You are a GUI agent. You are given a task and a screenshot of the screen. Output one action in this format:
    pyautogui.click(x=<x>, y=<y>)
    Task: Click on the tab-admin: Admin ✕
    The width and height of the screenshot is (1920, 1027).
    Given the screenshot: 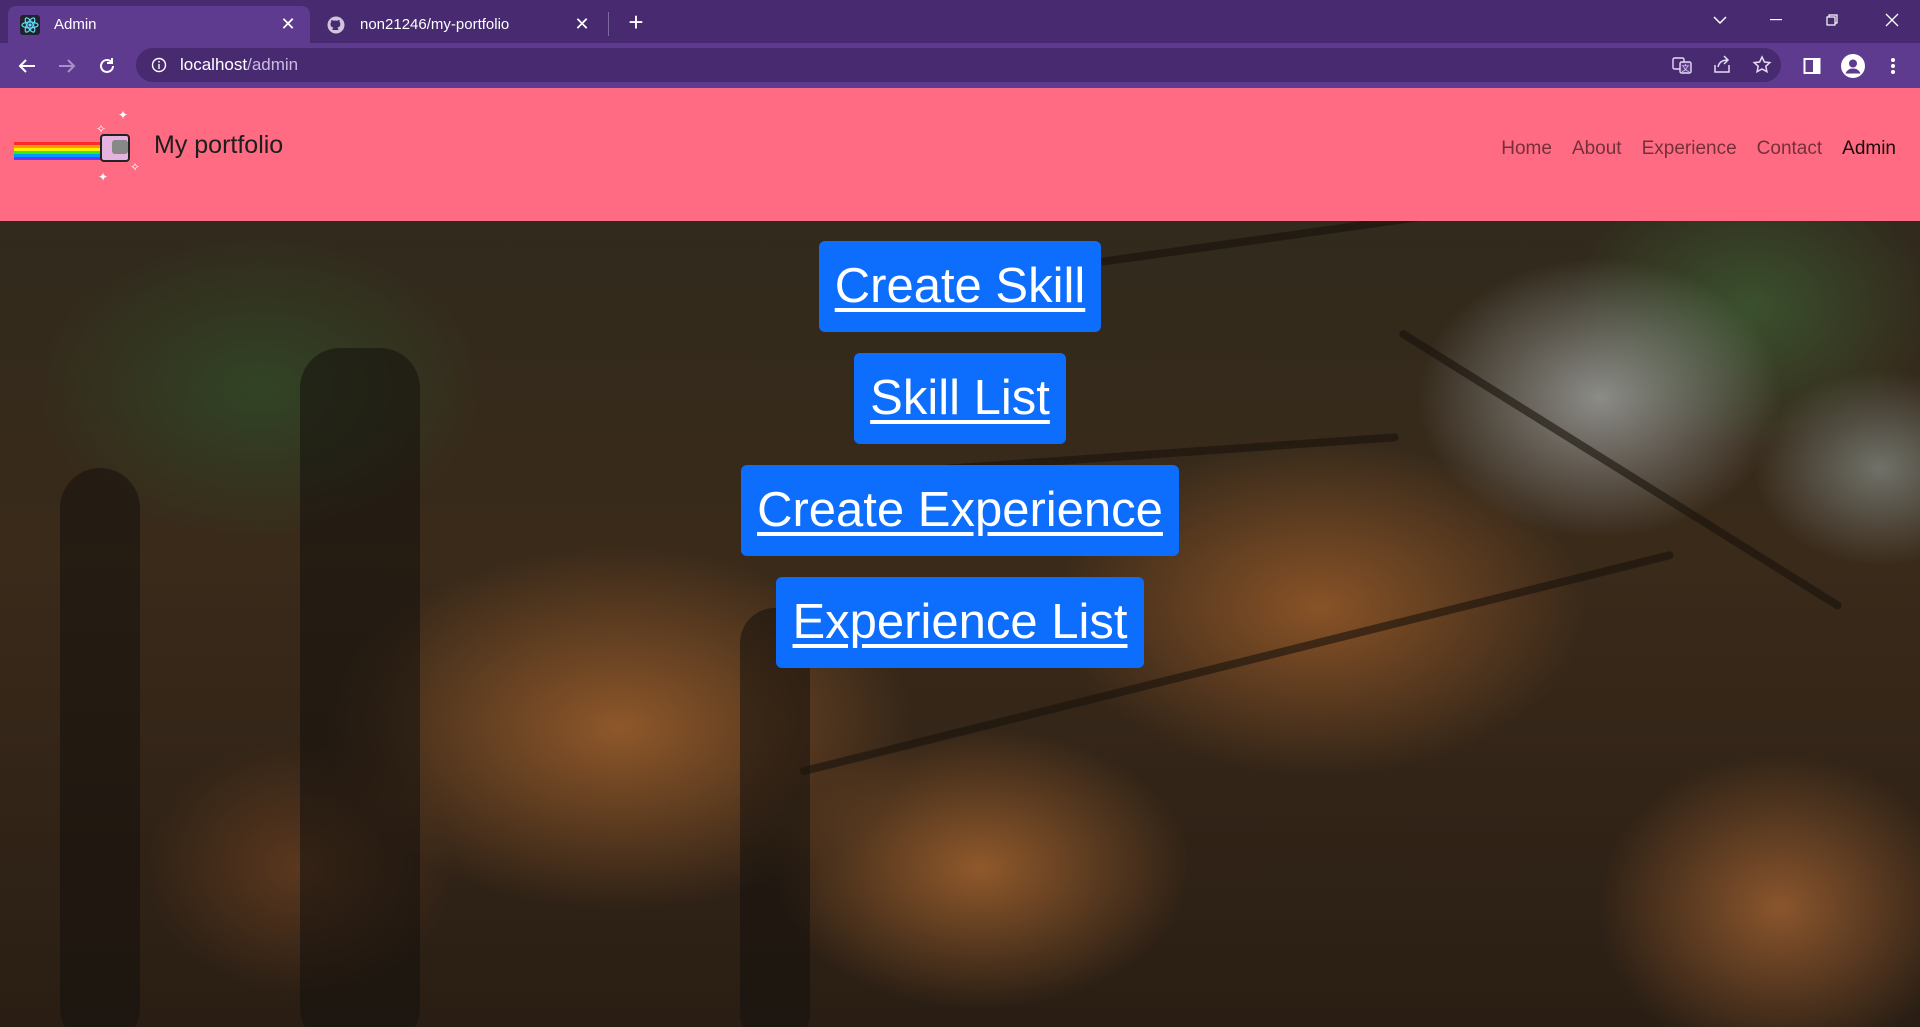 What is the action you would take?
    pyautogui.click(x=159, y=24)
    